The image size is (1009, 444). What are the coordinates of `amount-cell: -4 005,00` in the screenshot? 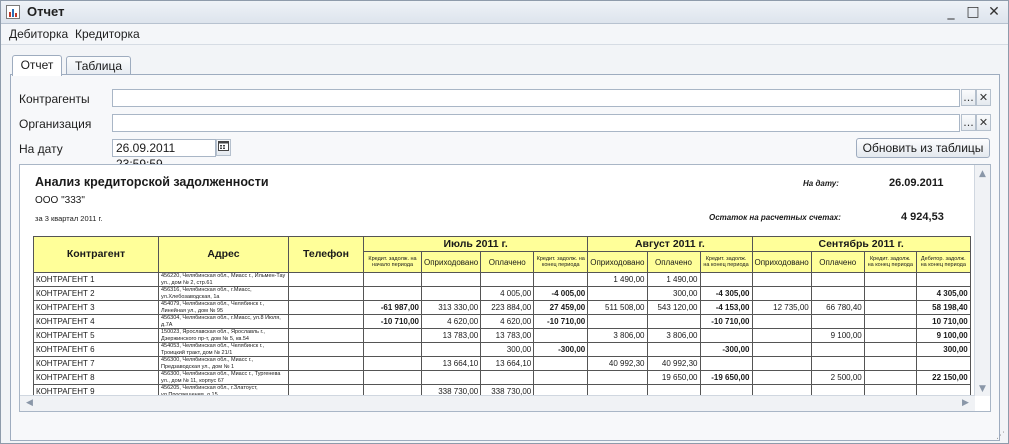 It's located at (561, 293).